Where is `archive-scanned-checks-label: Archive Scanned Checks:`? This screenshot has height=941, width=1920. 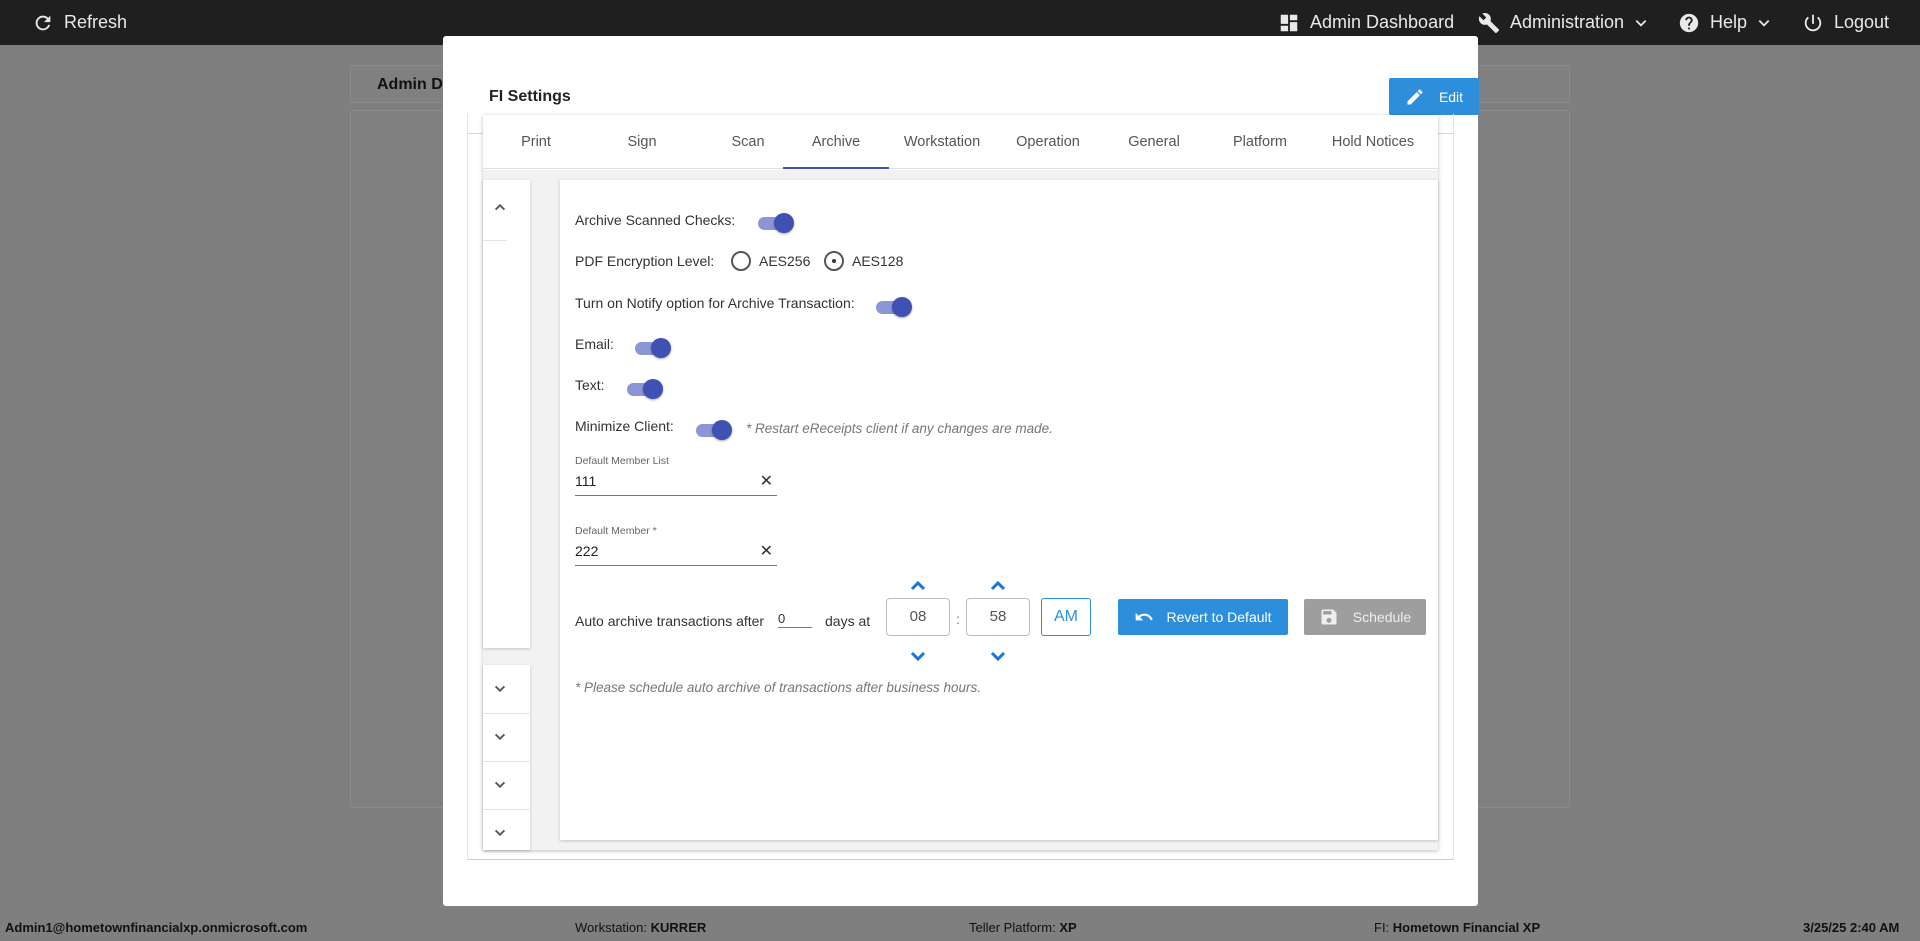
archive-scanned-checks-label: Archive Scanned Checks: is located at coordinates (655, 220).